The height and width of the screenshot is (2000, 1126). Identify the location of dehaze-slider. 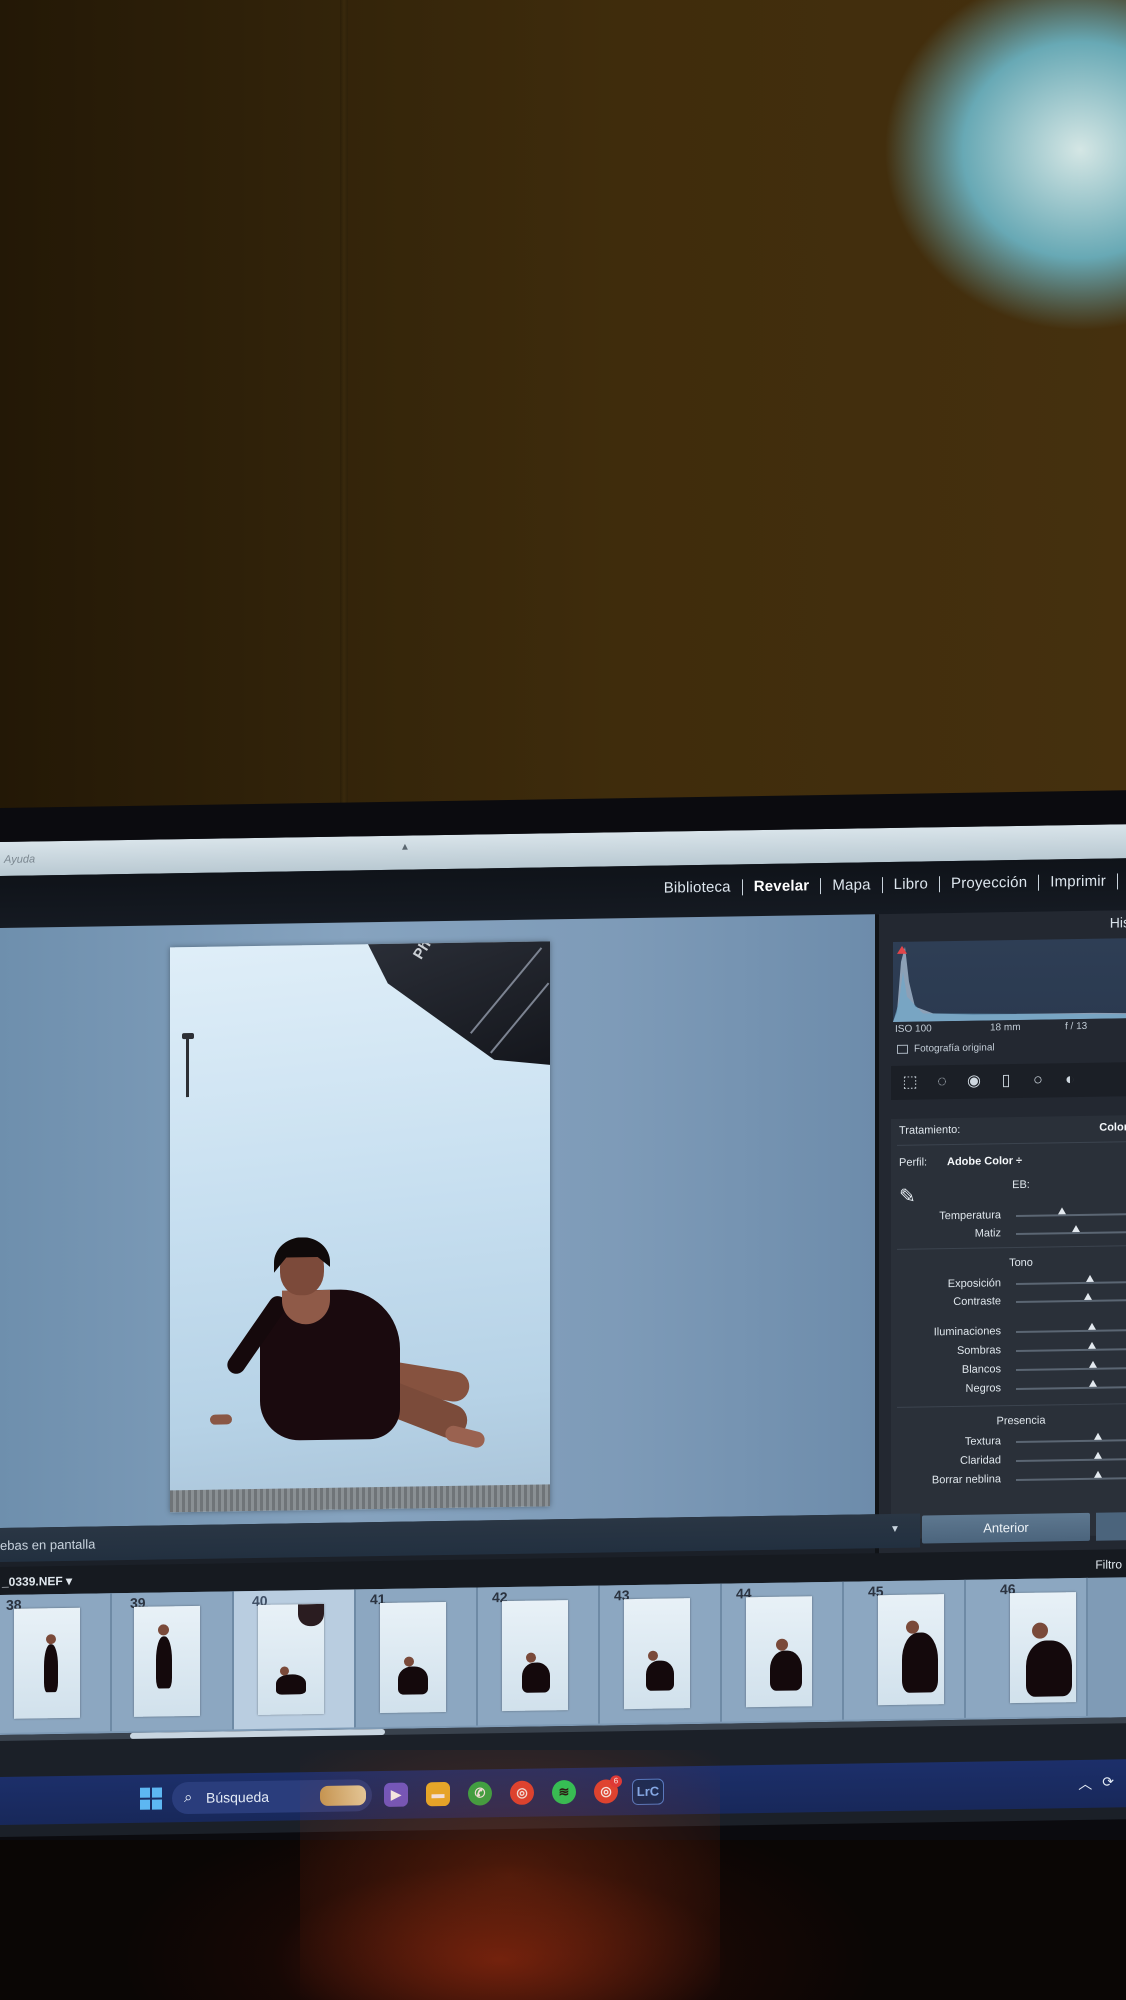
(1071, 1479).